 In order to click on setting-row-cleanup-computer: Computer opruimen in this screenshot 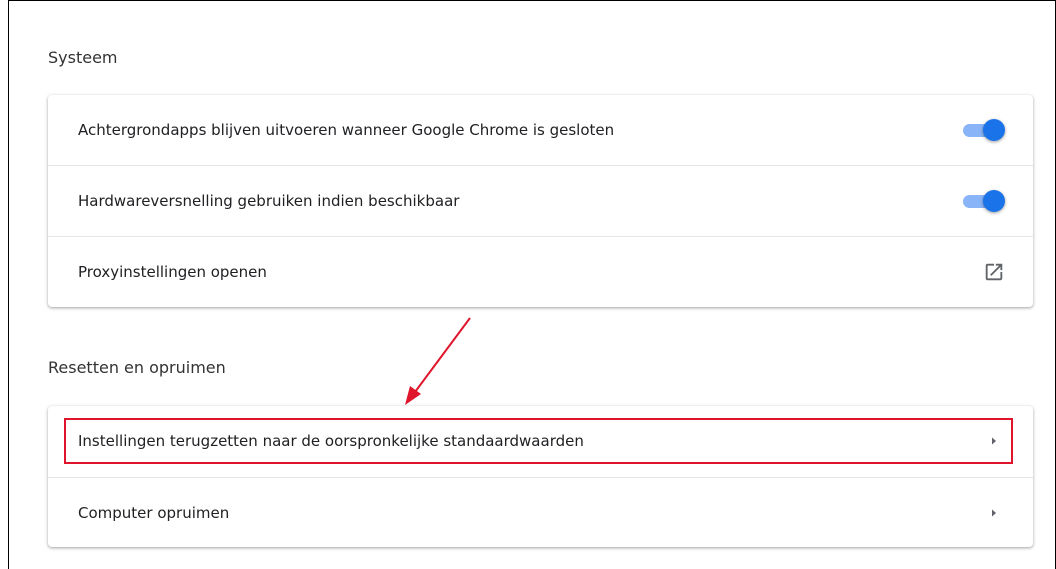, I will do `click(540, 512)`.